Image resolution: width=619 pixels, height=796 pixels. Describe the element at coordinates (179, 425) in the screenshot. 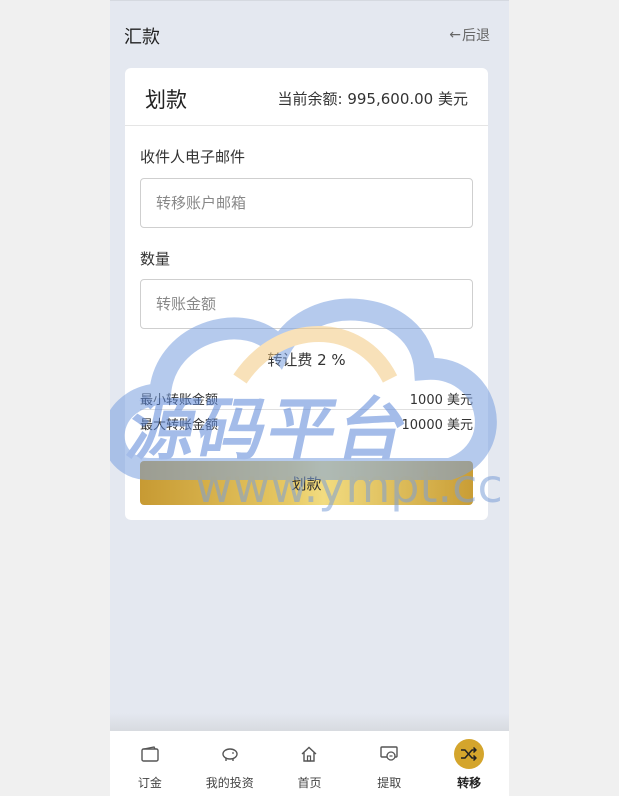

I see `max-amount-label: 最大转账金额` at that location.